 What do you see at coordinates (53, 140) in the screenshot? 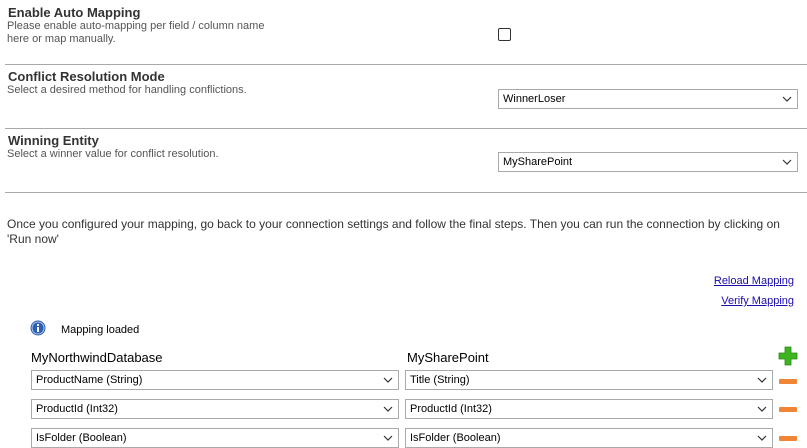
I see `winning-entity-title: Winning Entity` at bounding box center [53, 140].